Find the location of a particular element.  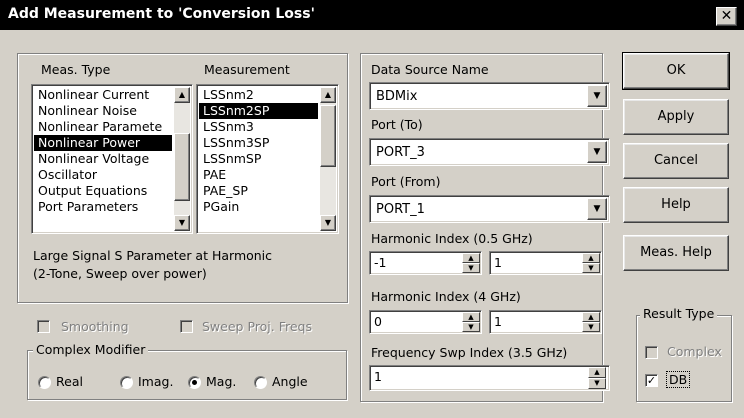

data-source-value: BDMix is located at coordinates (397, 96).